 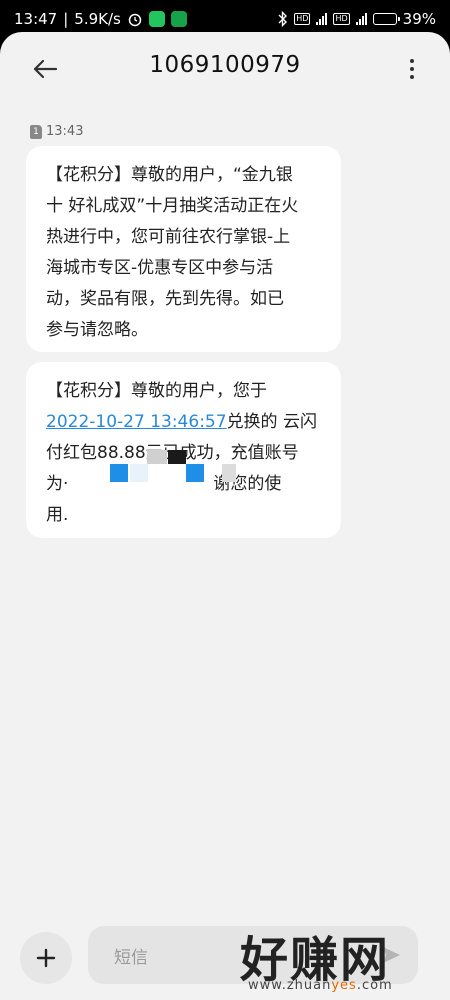 I want to click on add-attachment-button, so click(x=46, y=958).